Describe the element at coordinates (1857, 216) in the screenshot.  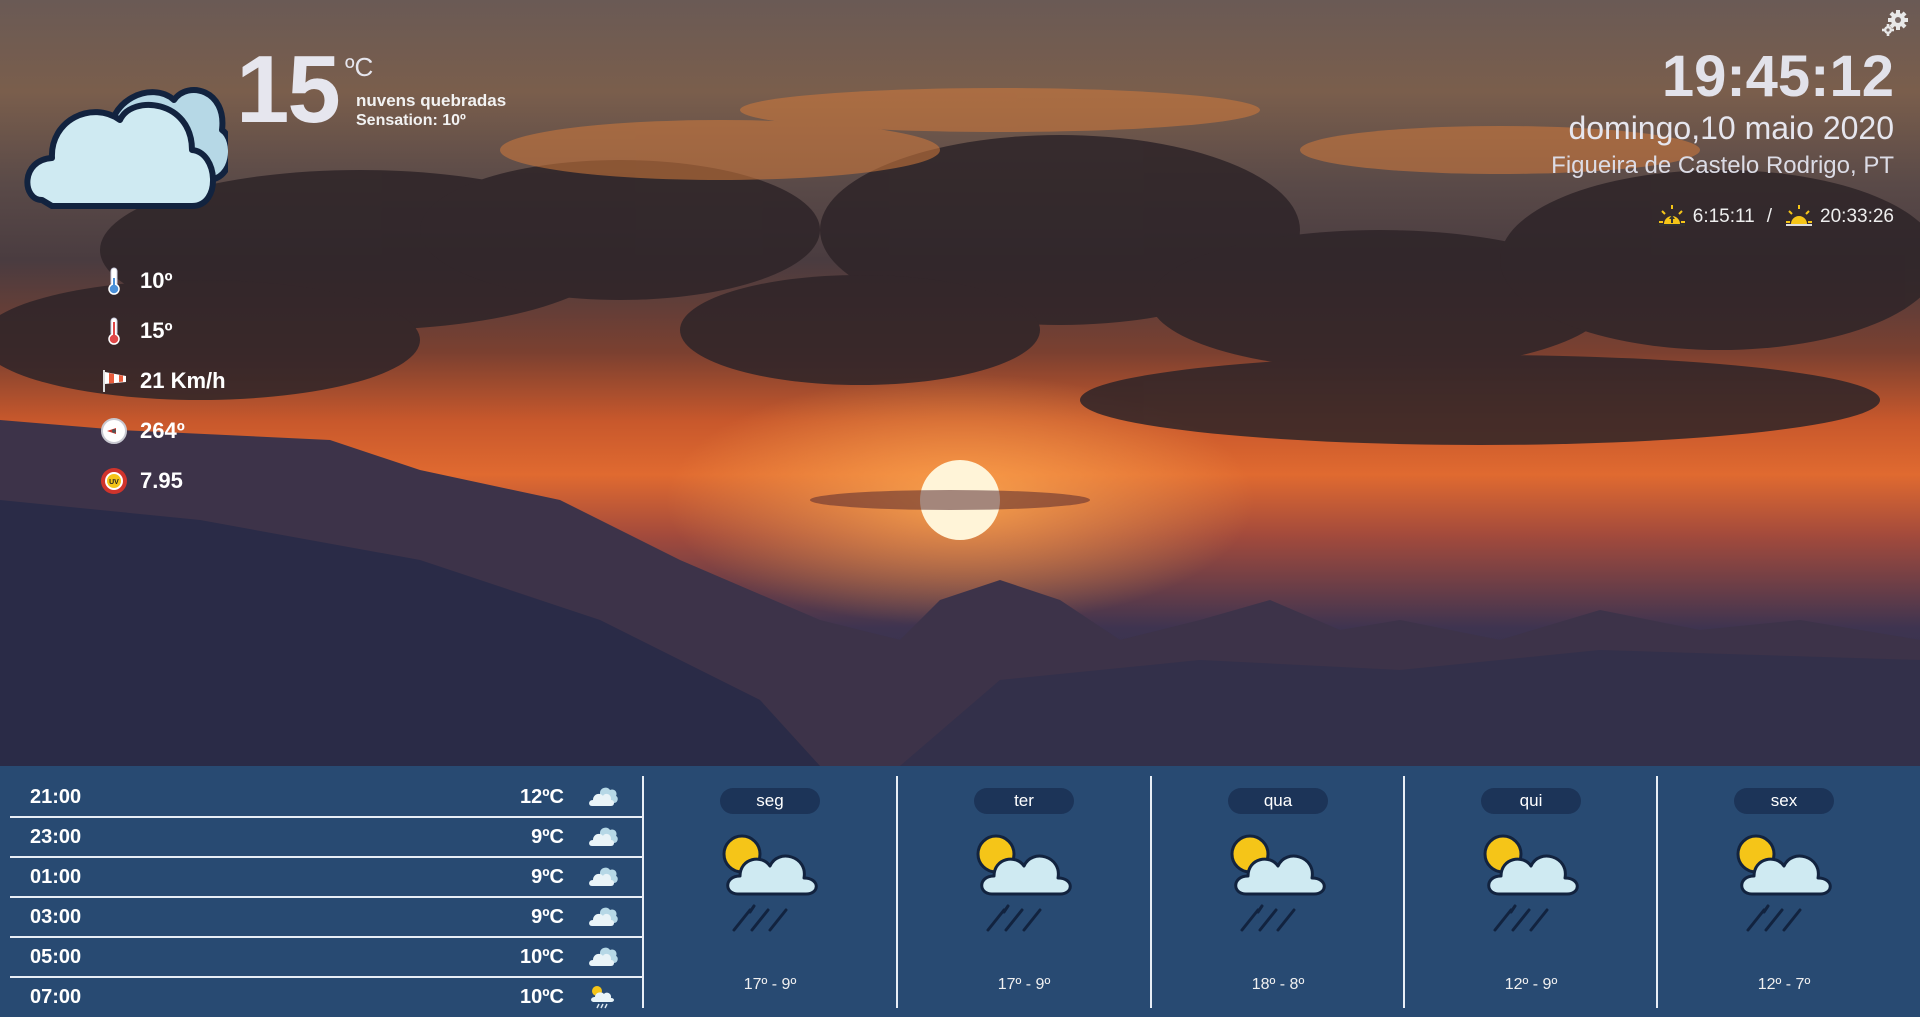
I see `sunset-time: 20:33:26` at that location.